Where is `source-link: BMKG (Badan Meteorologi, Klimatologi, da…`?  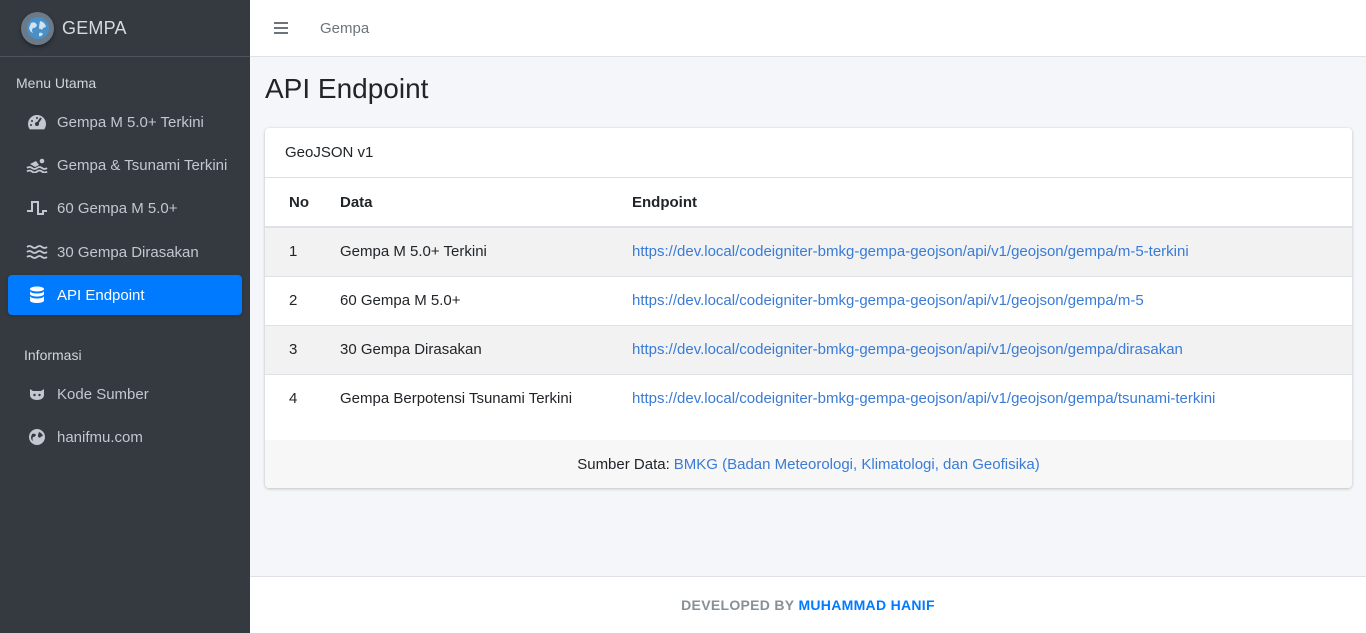 source-link: BMKG (Badan Meteorologi, Klimatologi, da… is located at coordinates (857, 464).